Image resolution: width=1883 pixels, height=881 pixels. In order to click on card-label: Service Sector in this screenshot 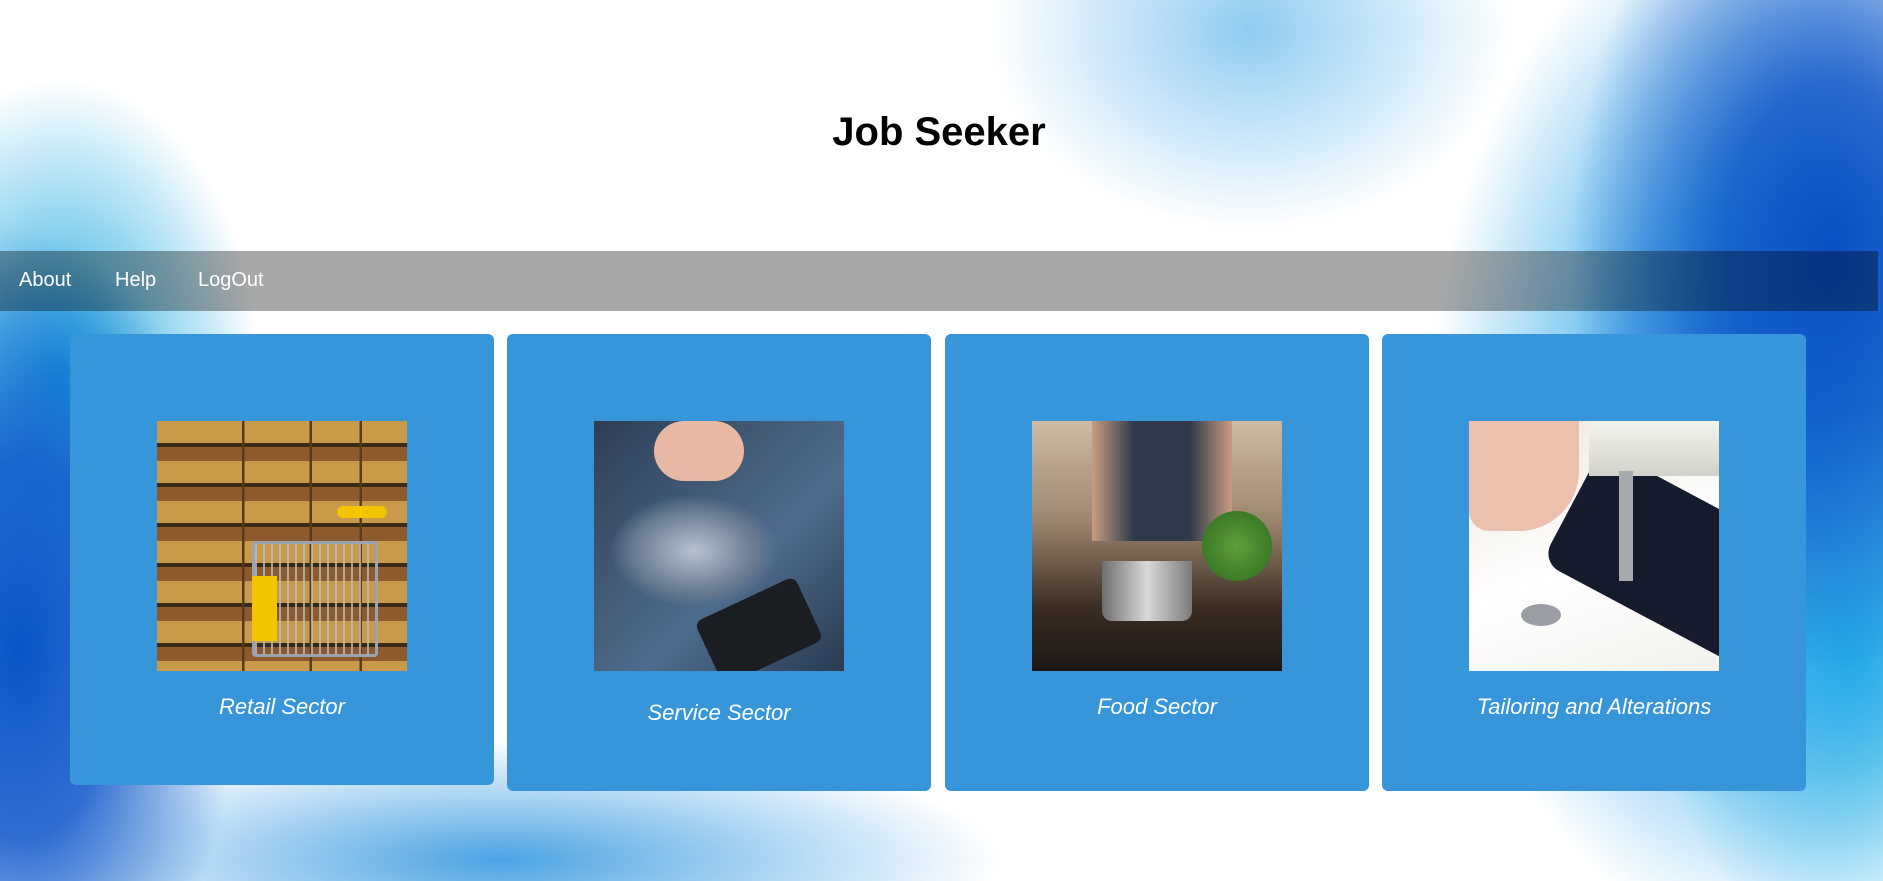, I will do `click(719, 713)`.